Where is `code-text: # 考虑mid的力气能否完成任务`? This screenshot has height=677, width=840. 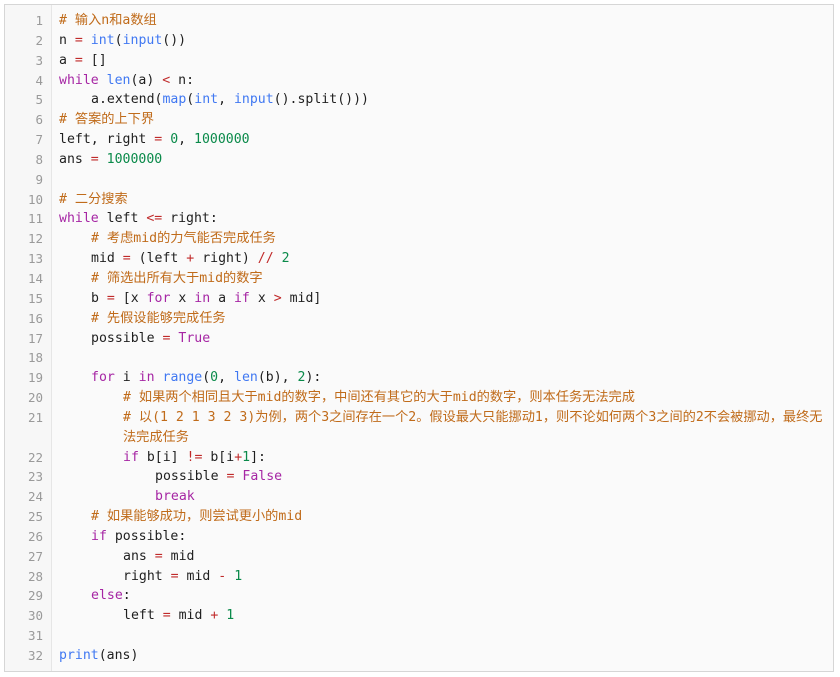
code-text: # 考虑mid的力气能否完成任务 is located at coordinates (446, 239).